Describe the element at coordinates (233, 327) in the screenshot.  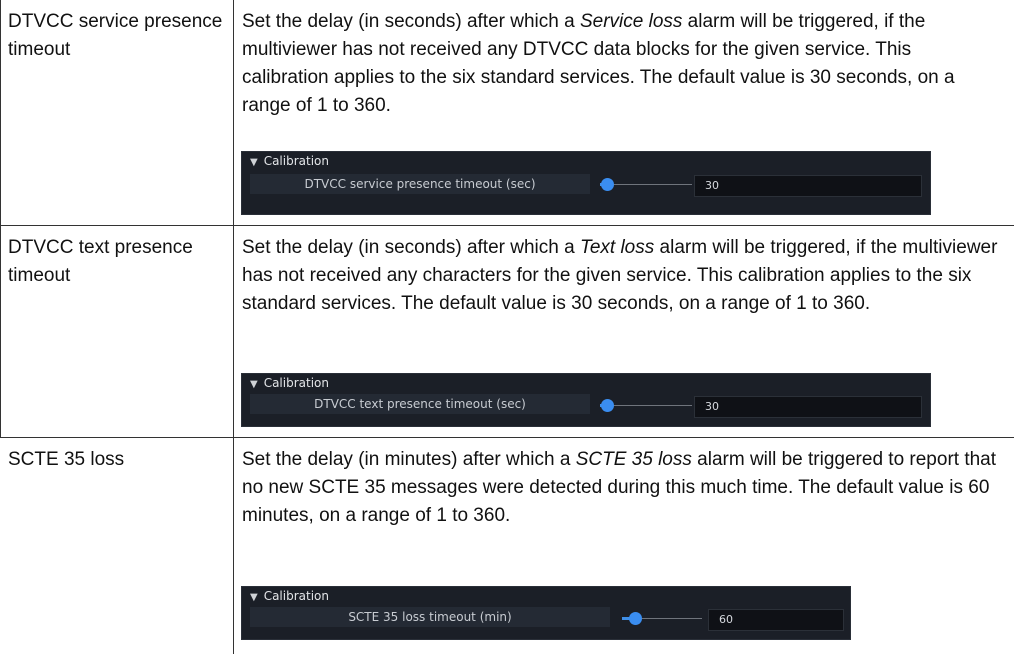
I see `table-column-divider` at that location.